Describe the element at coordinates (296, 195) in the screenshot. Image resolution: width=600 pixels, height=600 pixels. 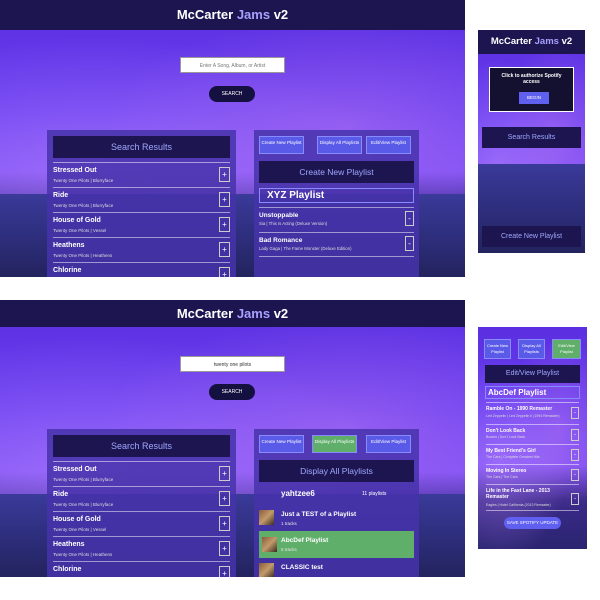
I see `playlist-name: XYZ Playlist` at that location.